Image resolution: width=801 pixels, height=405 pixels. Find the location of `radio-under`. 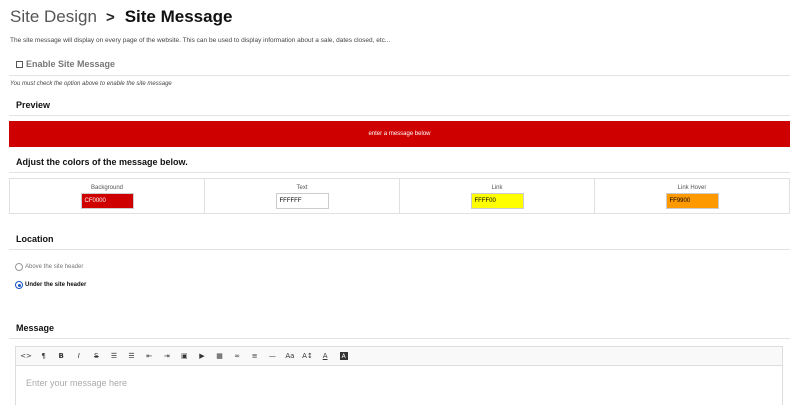

radio-under is located at coordinates (19, 285).